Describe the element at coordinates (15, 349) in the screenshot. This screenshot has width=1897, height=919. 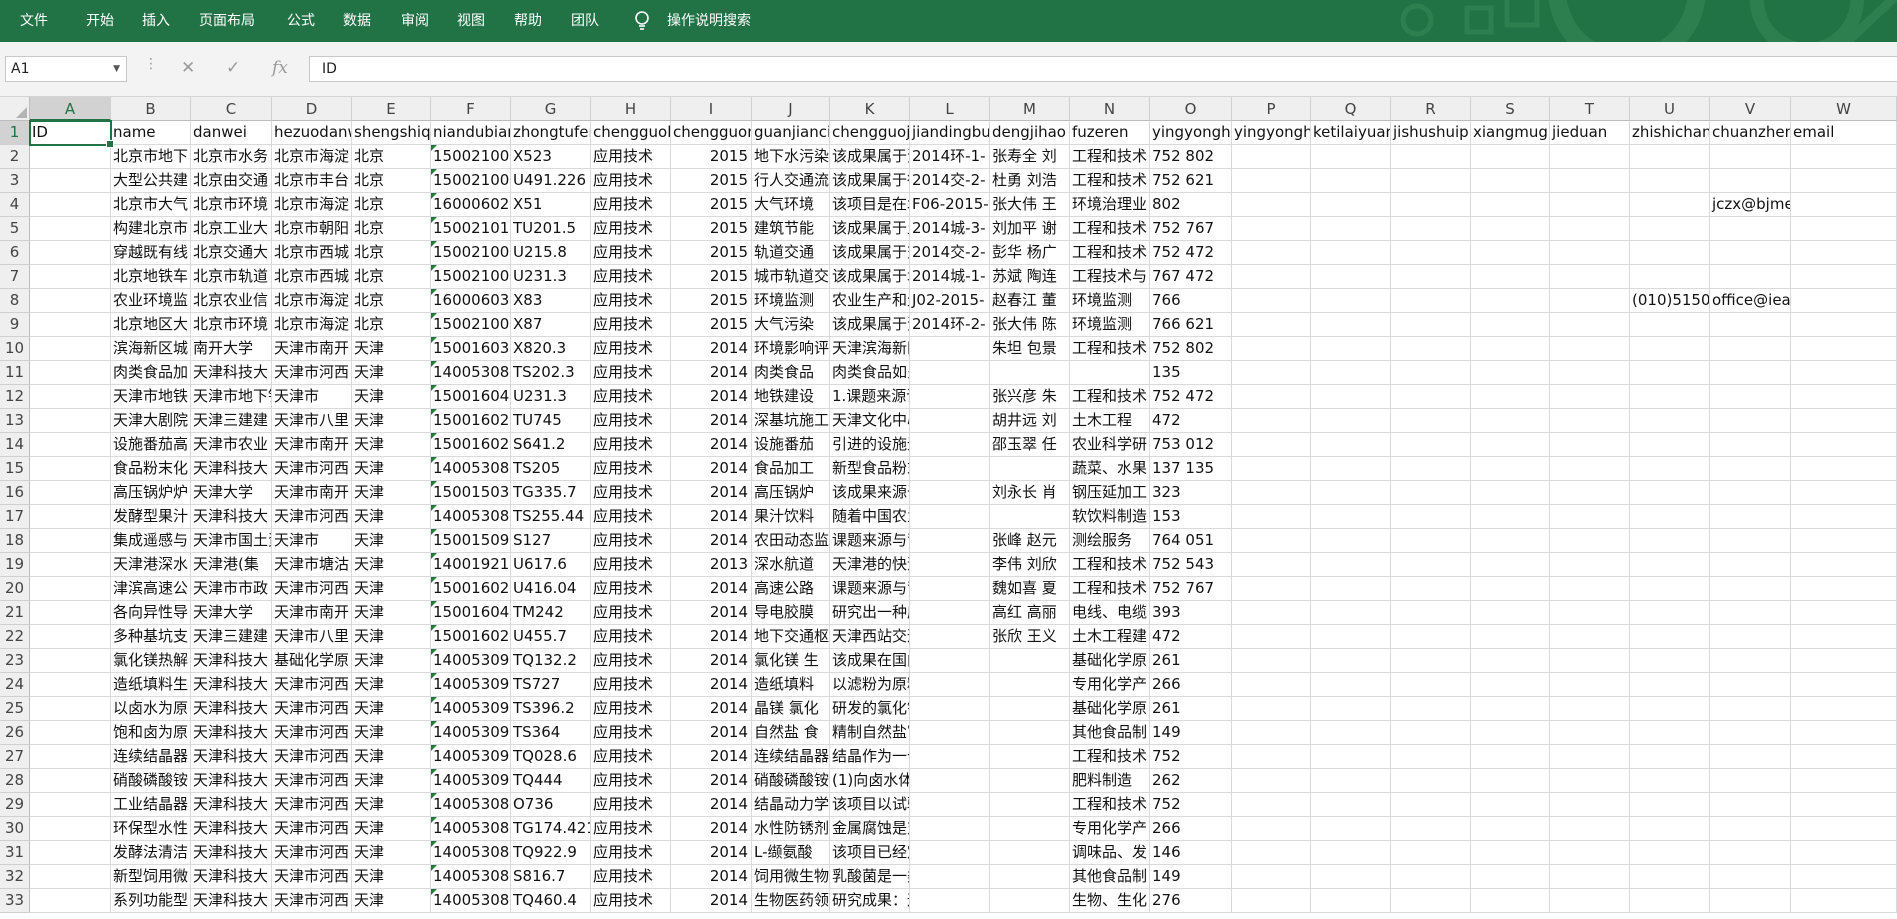
I see `row-header-10: 10` at that location.